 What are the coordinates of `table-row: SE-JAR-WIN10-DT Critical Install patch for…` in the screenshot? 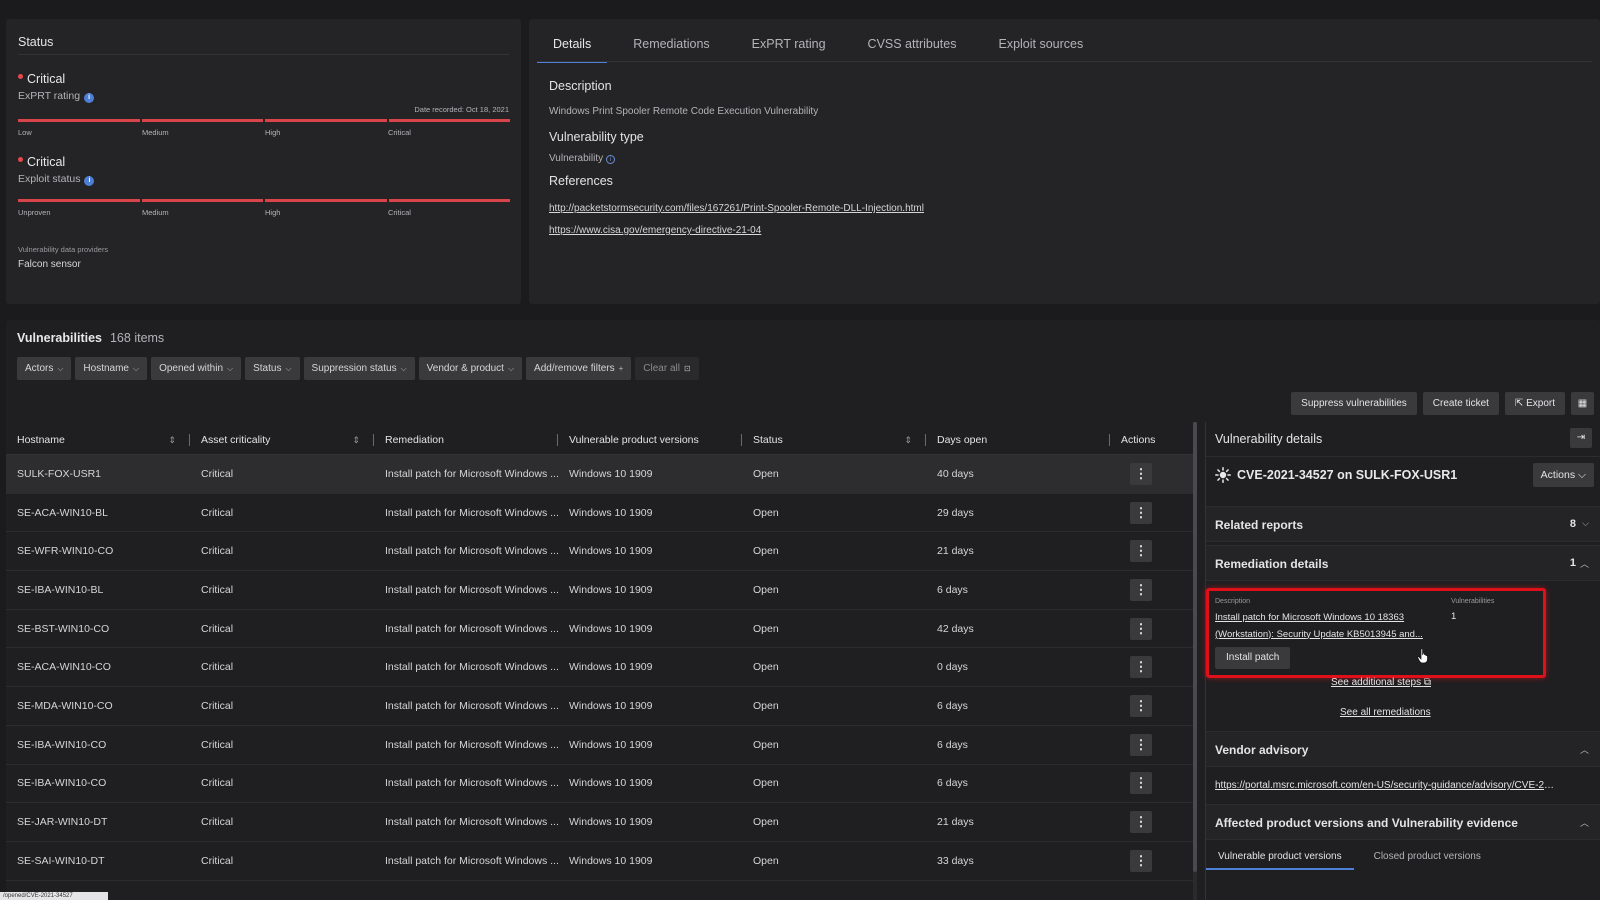 It's located at (601, 822).